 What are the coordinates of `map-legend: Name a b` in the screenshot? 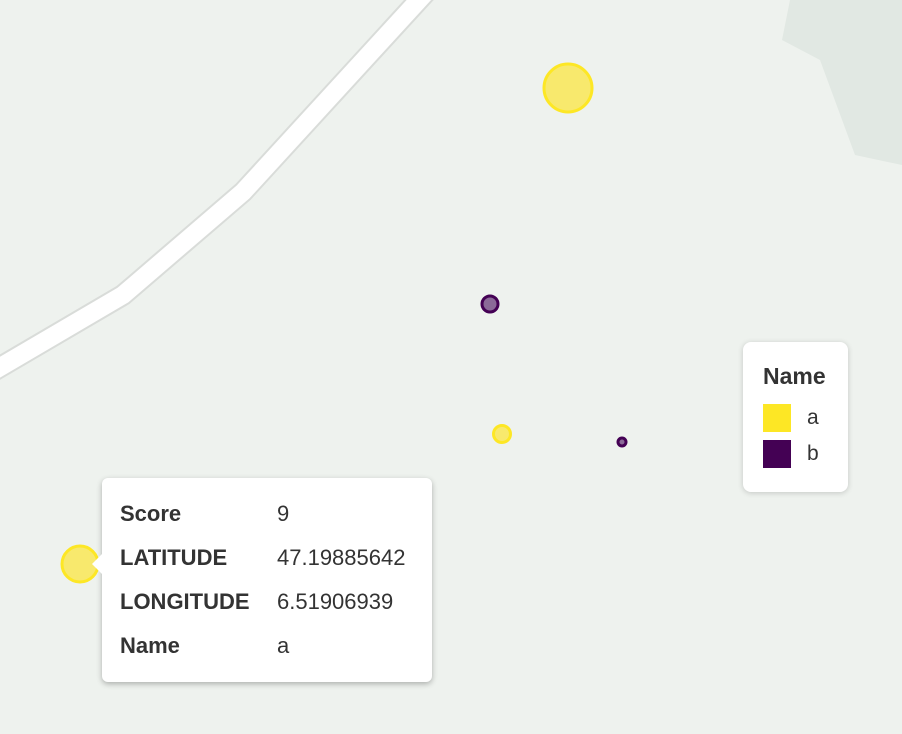 It's located at (795, 417).